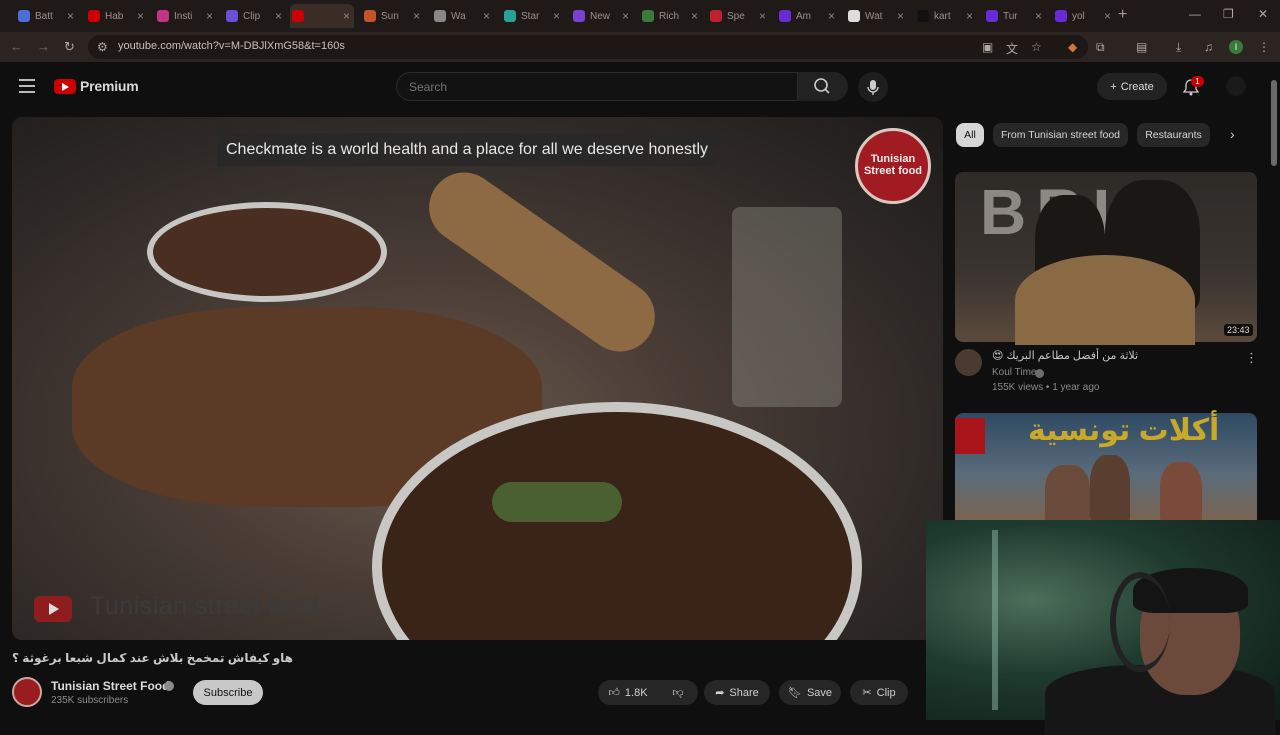  I want to click on microphone-icon, so click(873, 87).